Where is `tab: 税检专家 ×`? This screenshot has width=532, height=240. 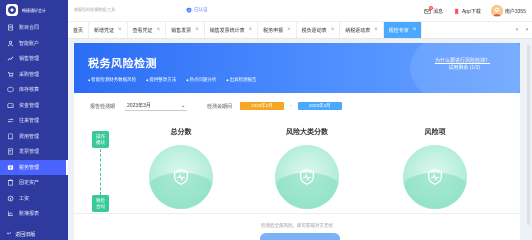 tab: 税检专家 × is located at coordinates (403, 30).